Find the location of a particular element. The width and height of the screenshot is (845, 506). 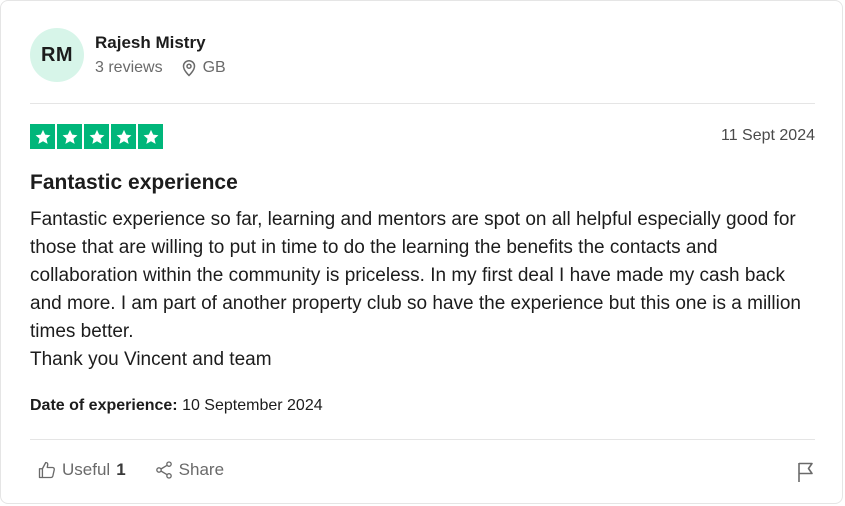

star-rating is located at coordinates (96, 136).